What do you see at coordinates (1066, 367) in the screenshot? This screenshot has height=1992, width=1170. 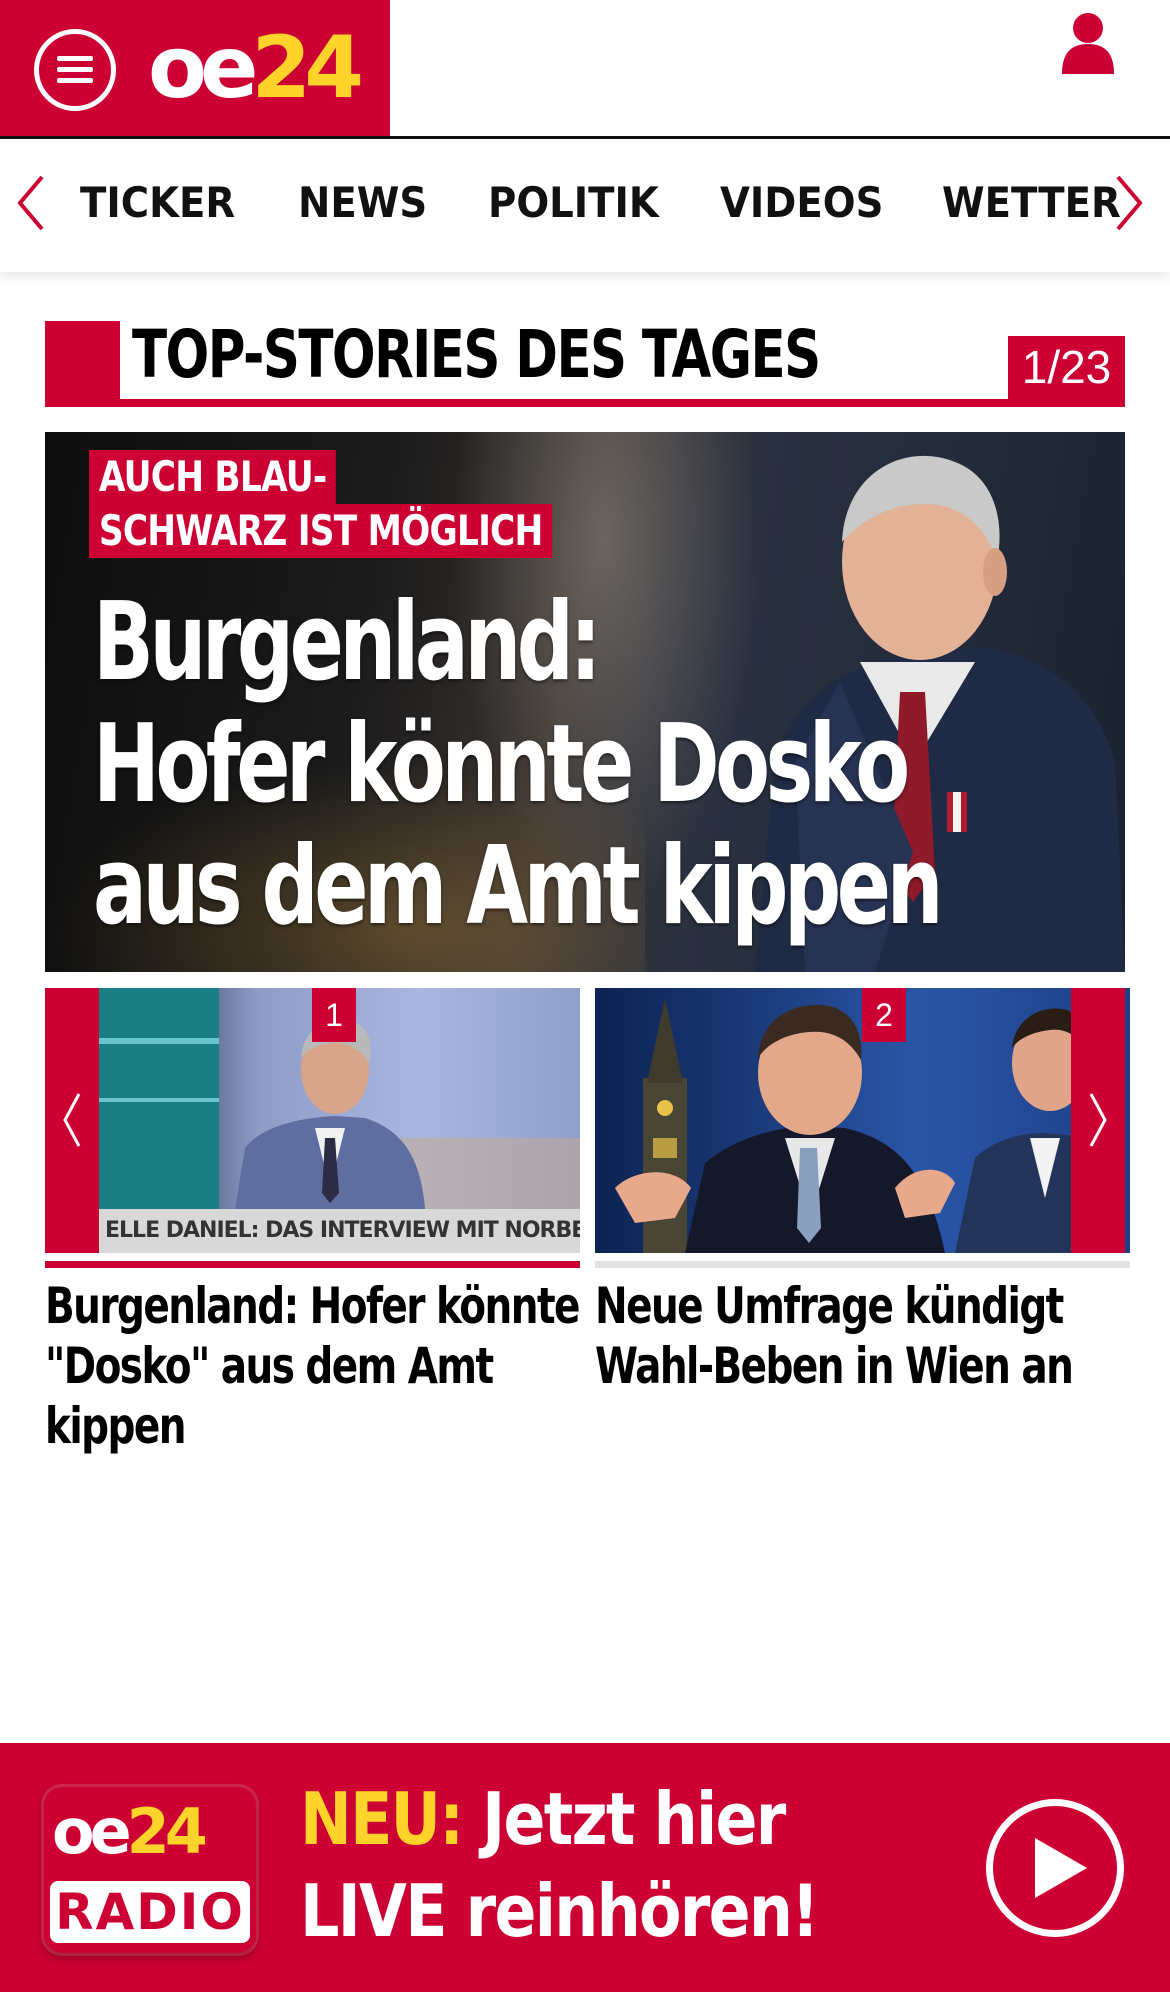 I see `story-counter: 1/23` at bounding box center [1066, 367].